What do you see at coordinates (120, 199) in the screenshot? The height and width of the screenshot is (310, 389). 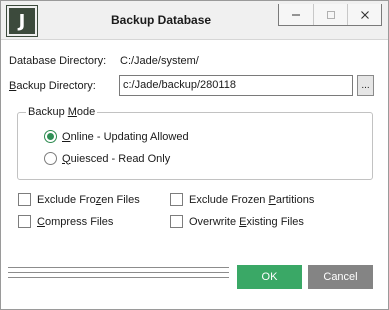 I see `exclude-frozen-files-rest: en Files` at bounding box center [120, 199].